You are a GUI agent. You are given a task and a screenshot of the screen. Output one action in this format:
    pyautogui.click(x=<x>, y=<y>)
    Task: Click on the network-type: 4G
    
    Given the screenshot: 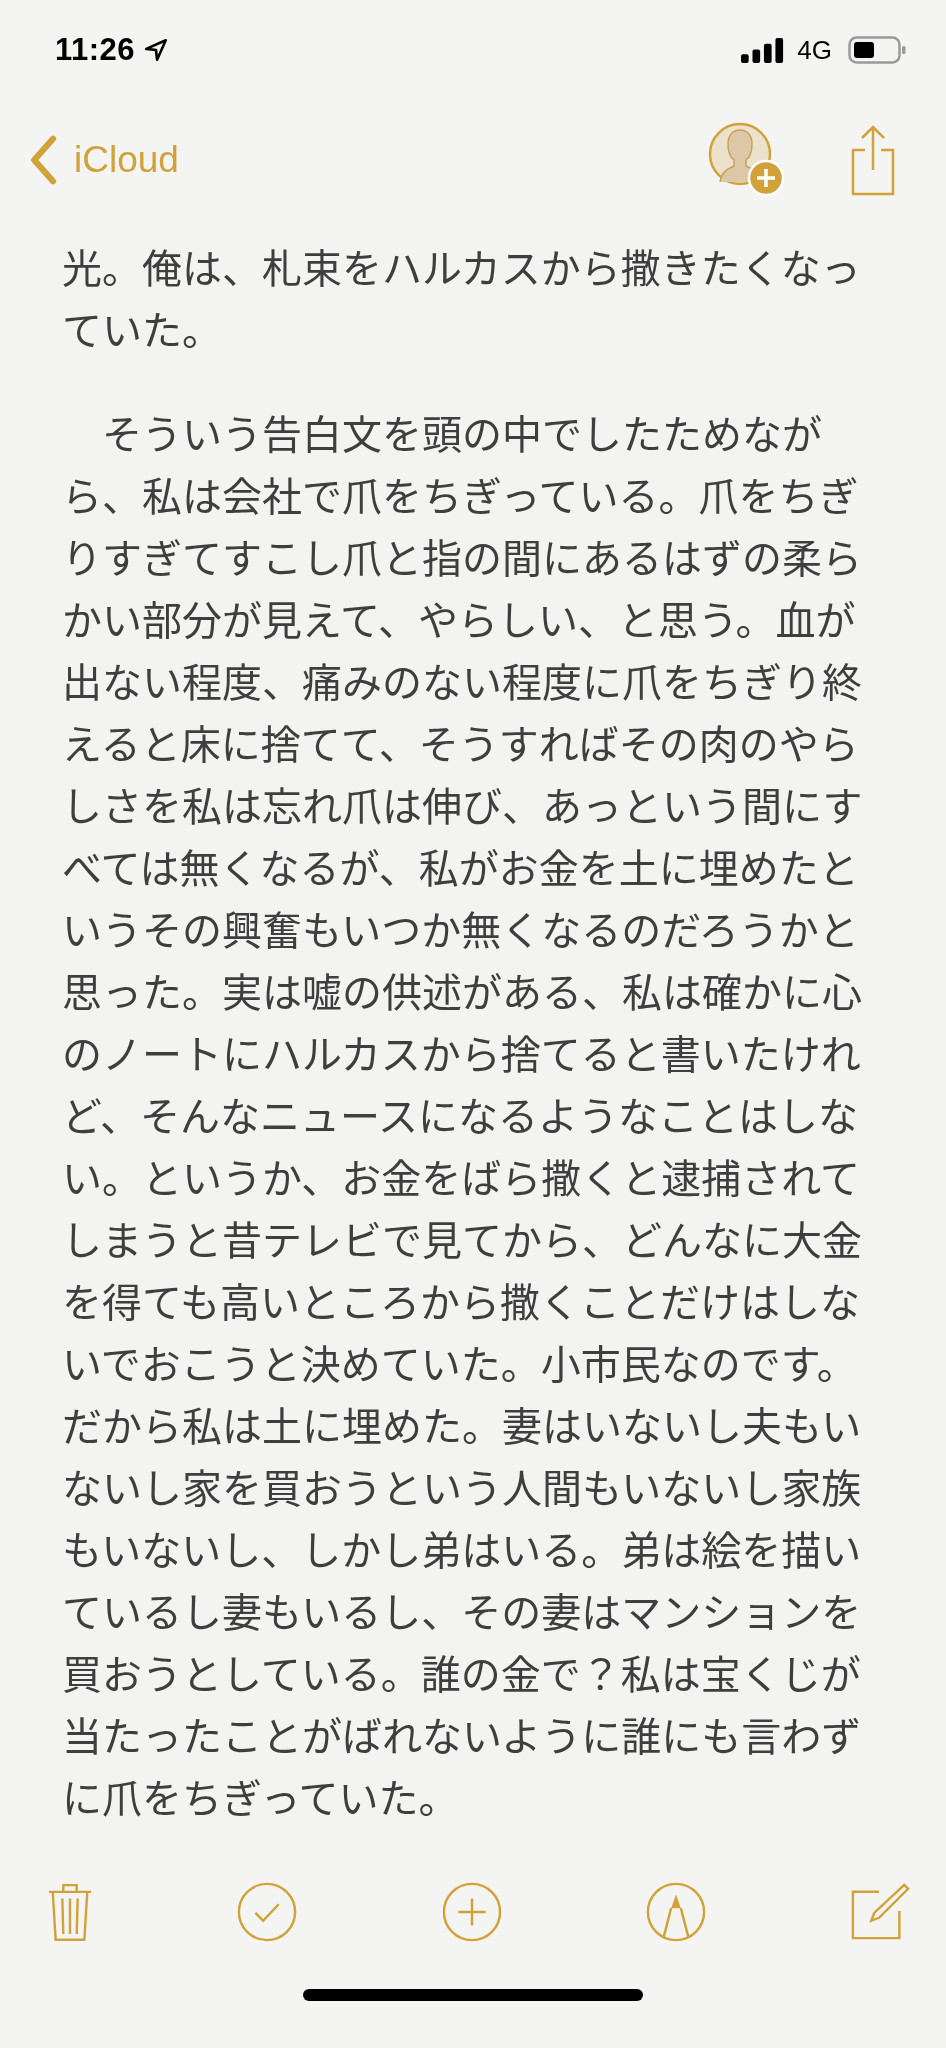 What is the action you would take?
    pyautogui.click(x=814, y=50)
    